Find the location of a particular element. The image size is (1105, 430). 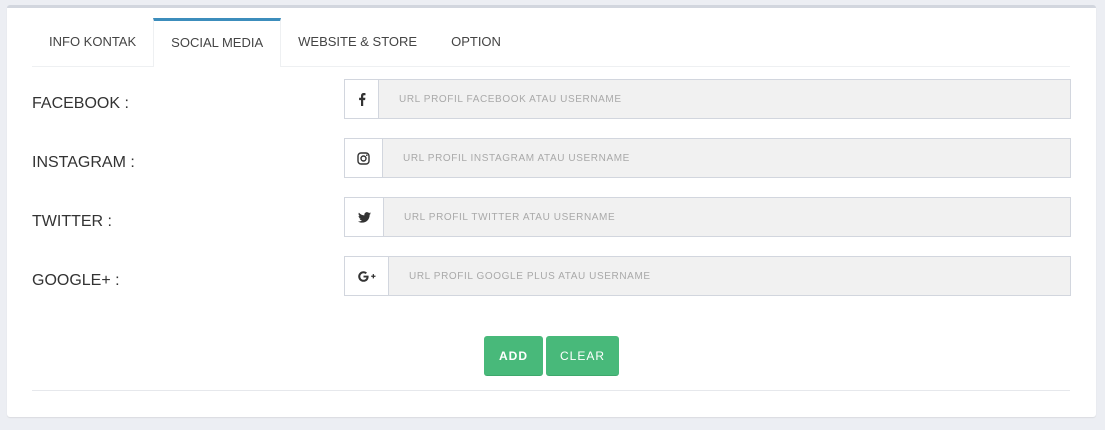

instagram-field is located at coordinates (707, 158).